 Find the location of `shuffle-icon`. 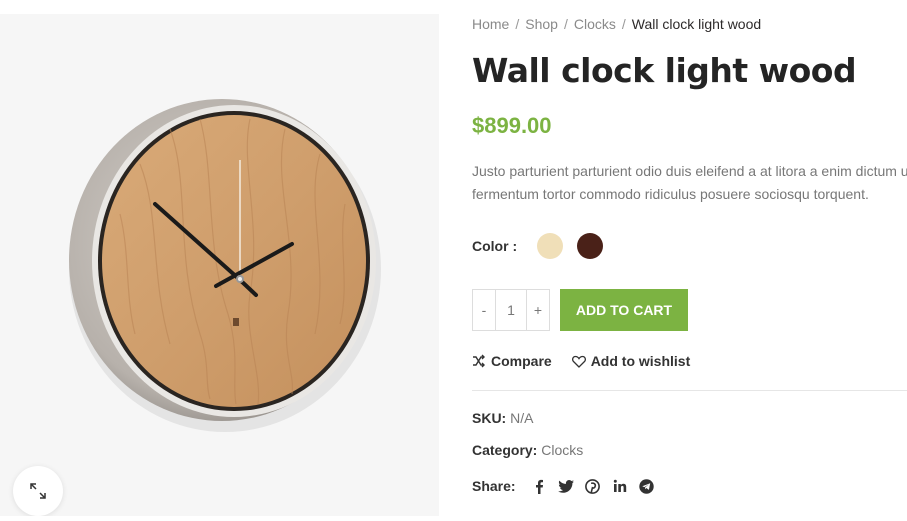

shuffle-icon is located at coordinates (479, 361).